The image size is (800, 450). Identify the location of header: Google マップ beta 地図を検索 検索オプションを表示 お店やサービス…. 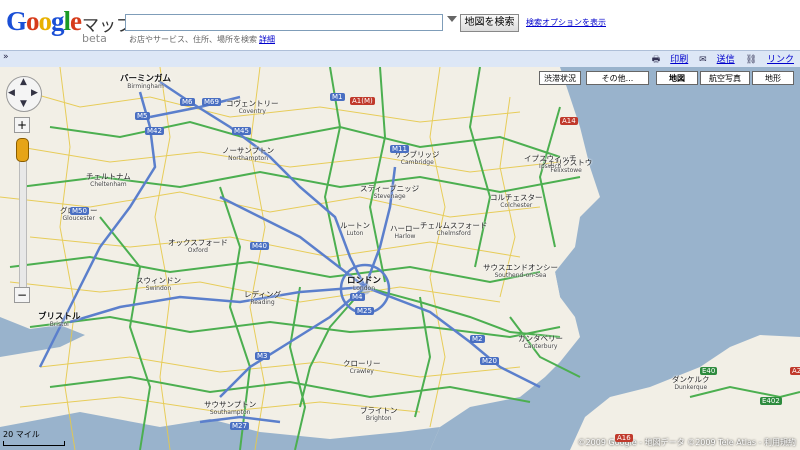
(400, 25).